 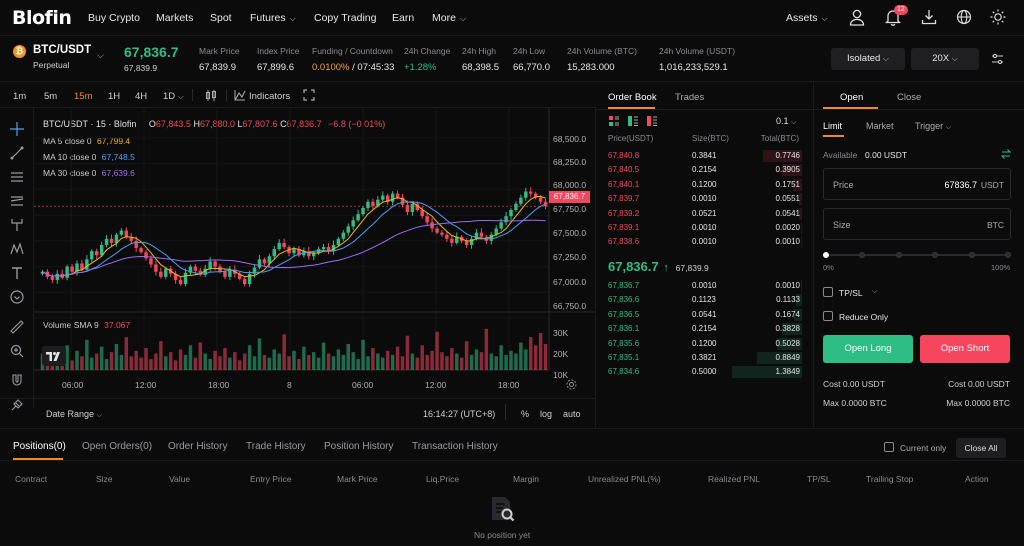 What do you see at coordinates (173, 96) in the screenshot?
I see `tf-1d: 1D ⌵` at bounding box center [173, 96].